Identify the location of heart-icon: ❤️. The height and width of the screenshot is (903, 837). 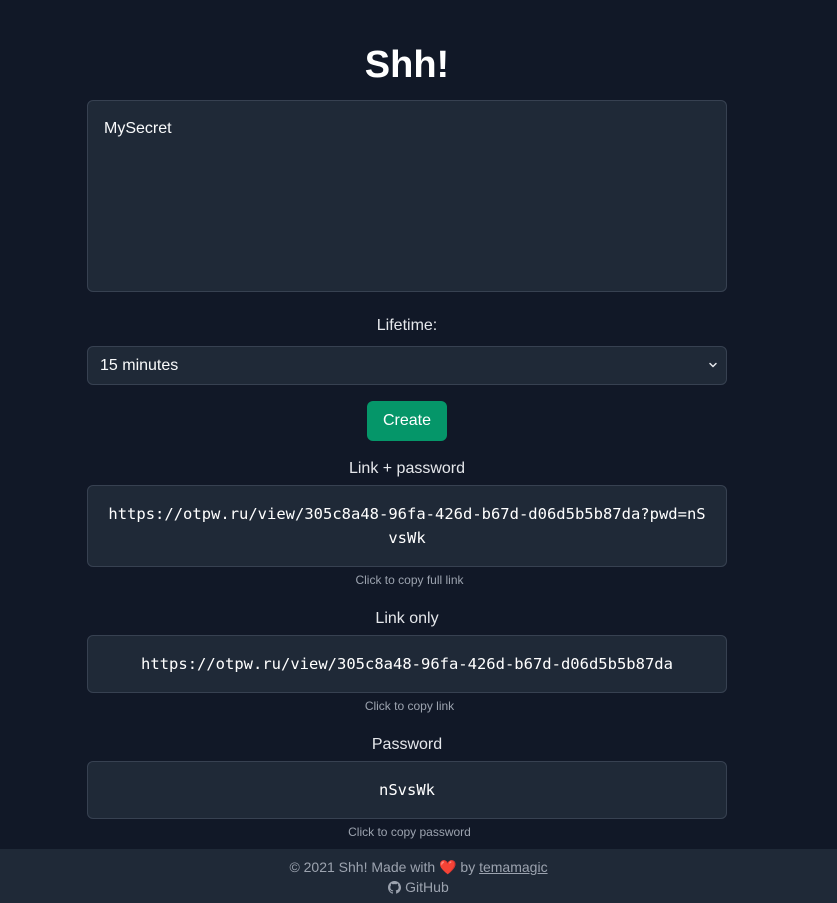
(448, 867).